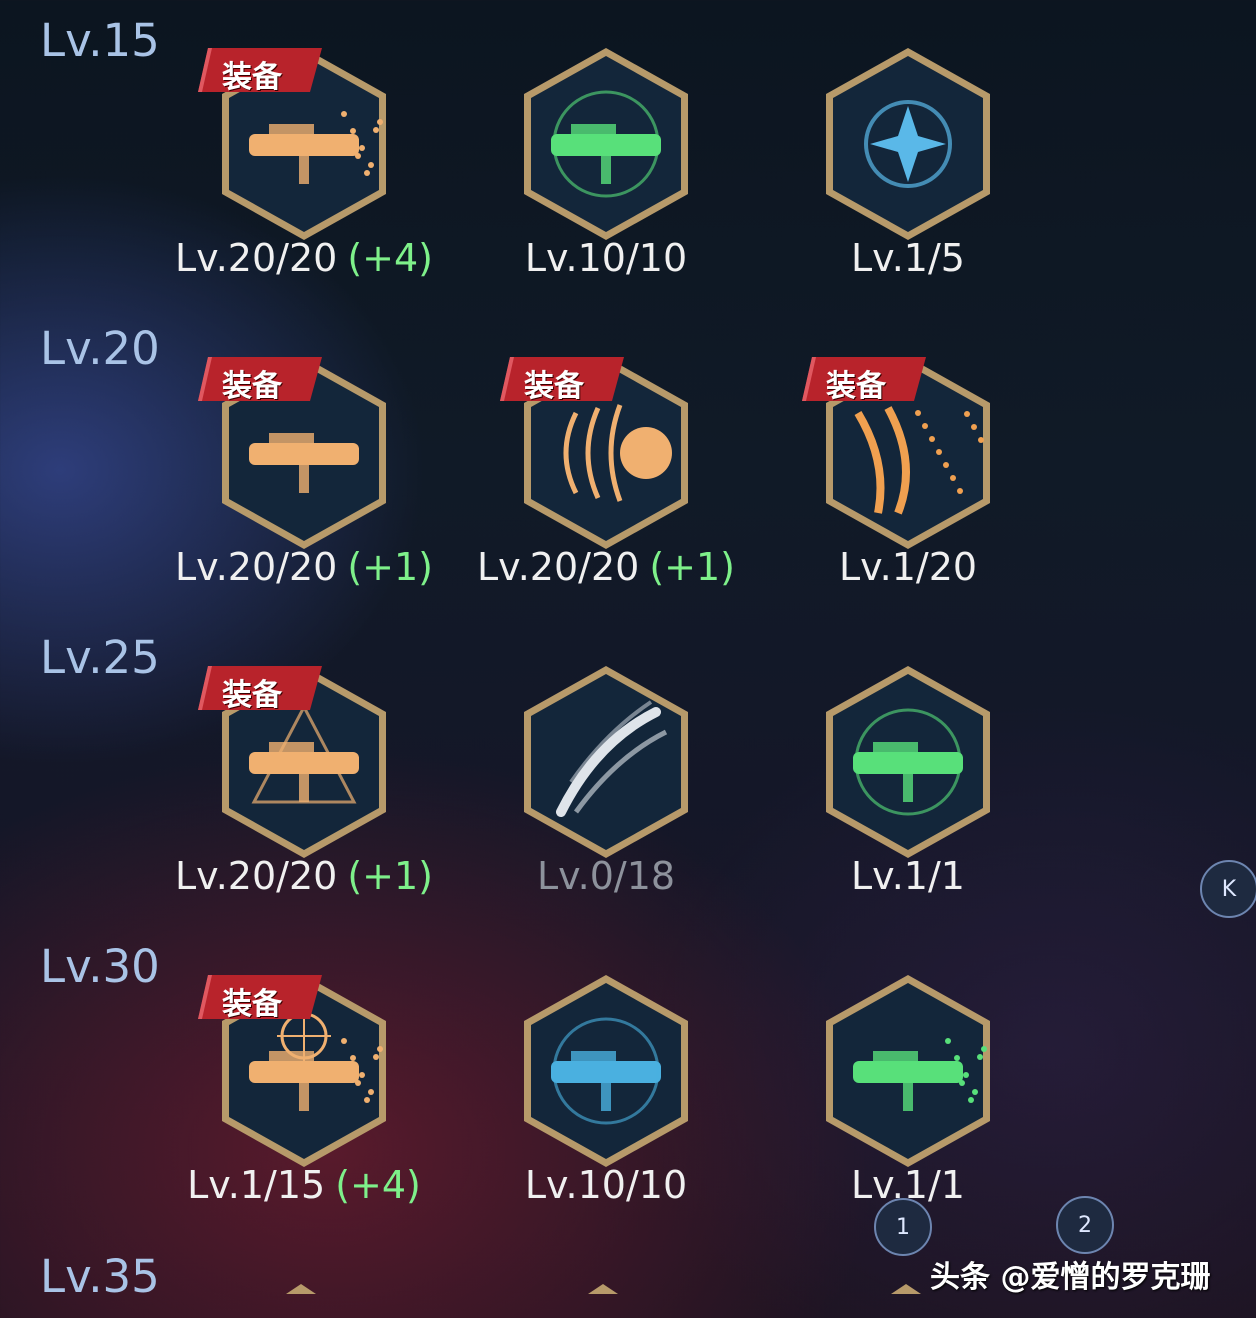 Image resolution: width=1256 pixels, height=1318 pixels. What do you see at coordinates (100, 348) in the screenshot?
I see `tier-label-20: Lv.20` at bounding box center [100, 348].